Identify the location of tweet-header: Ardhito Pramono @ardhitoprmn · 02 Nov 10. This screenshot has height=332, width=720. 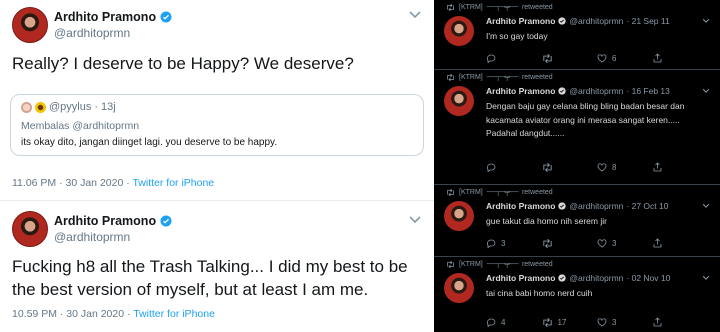
(578, 278).